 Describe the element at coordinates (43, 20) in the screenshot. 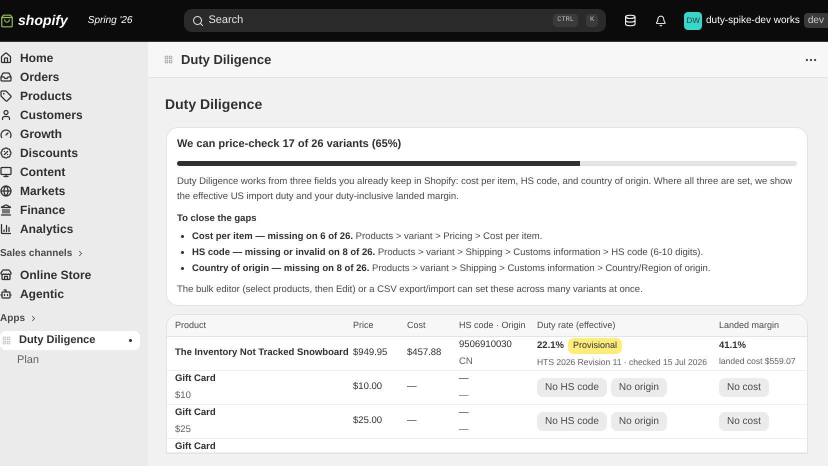

I see `logo: shopify` at that location.